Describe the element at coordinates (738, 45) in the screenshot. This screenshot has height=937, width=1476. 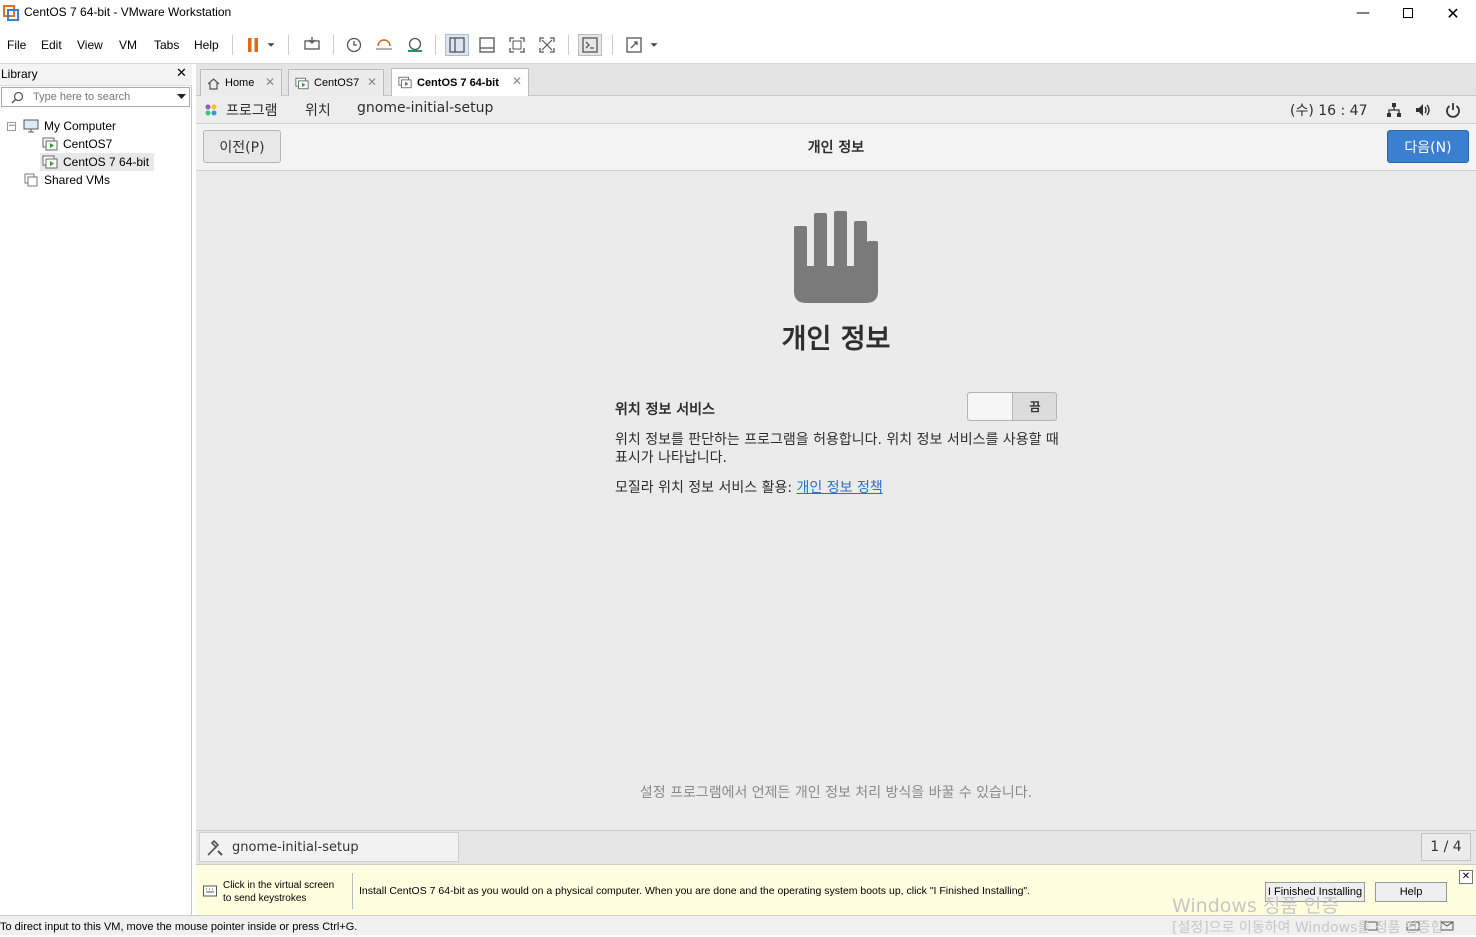
I see `menu-toolbar: File Edit View VM Tabs Help` at that location.